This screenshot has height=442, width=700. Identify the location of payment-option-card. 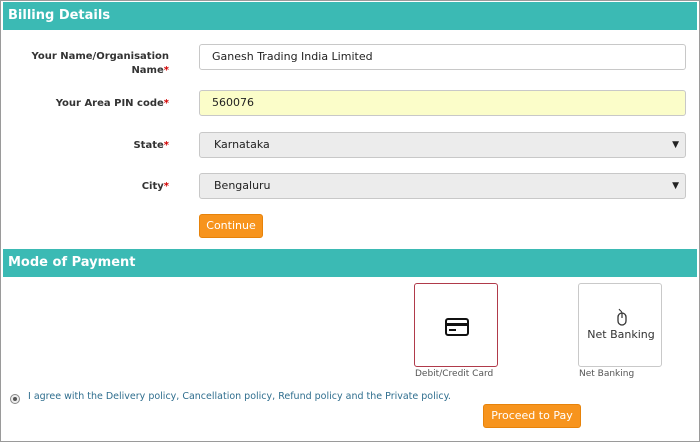
(456, 325).